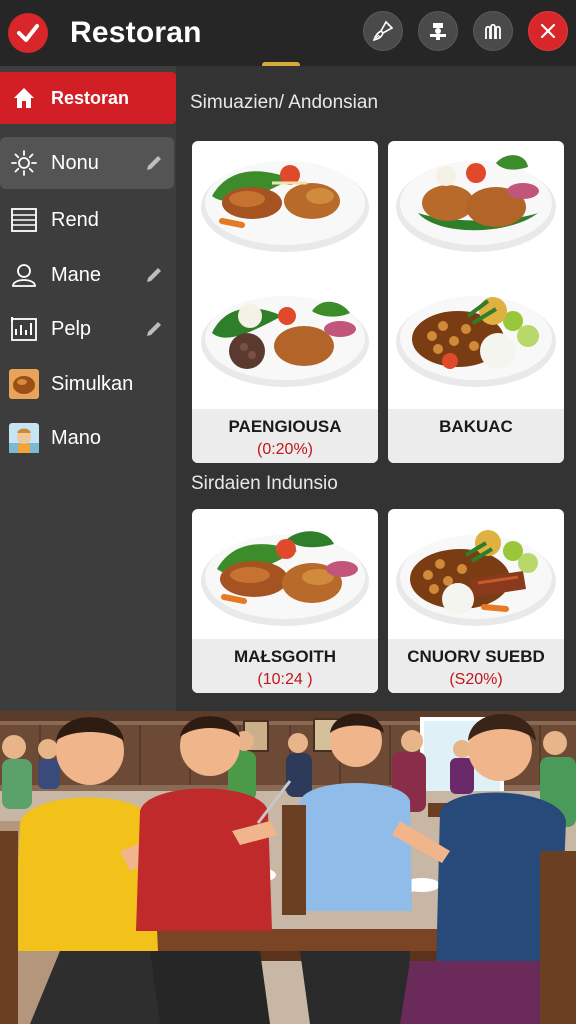 This screenshot has width=576, height=1024. I want to click on card-caption: MAŁSGOITH (10:24 ), so click(285, 666).